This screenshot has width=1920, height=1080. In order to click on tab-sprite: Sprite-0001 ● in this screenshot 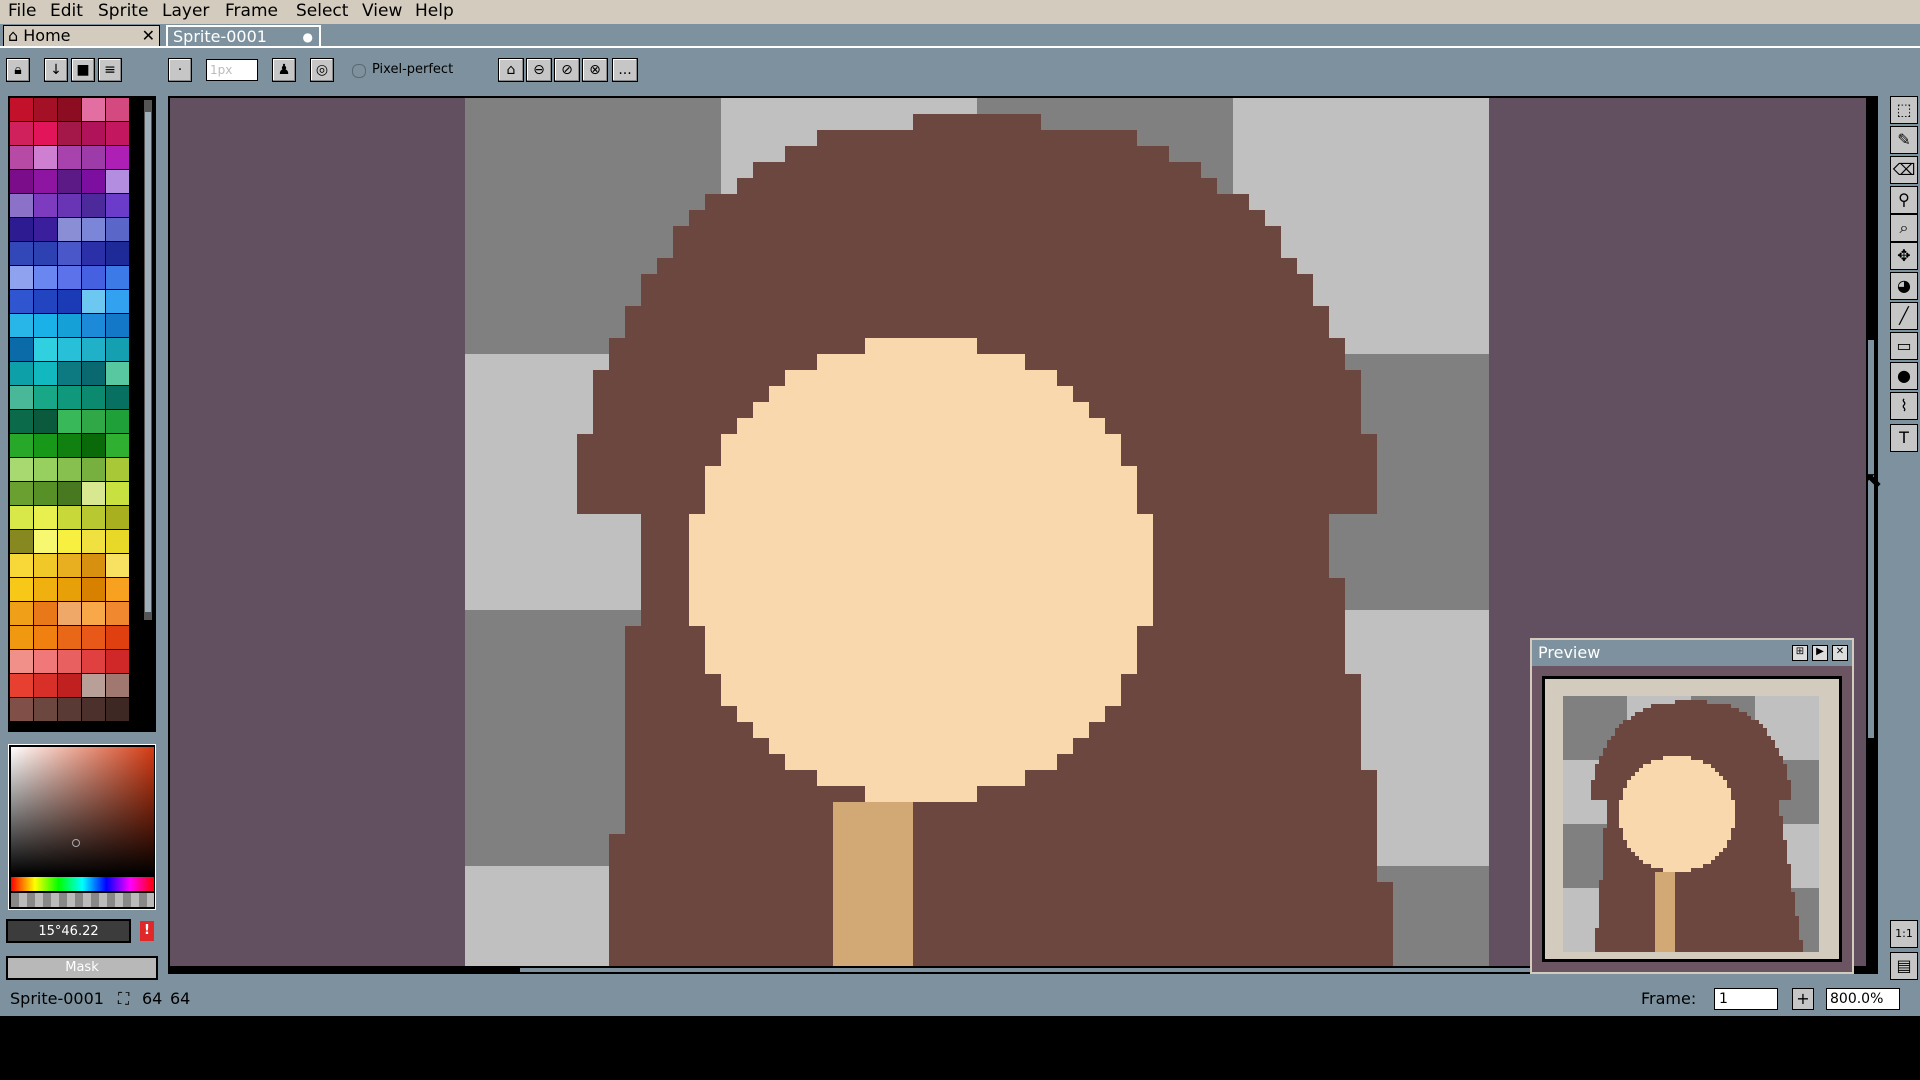, I will do `click(243, 35)`.